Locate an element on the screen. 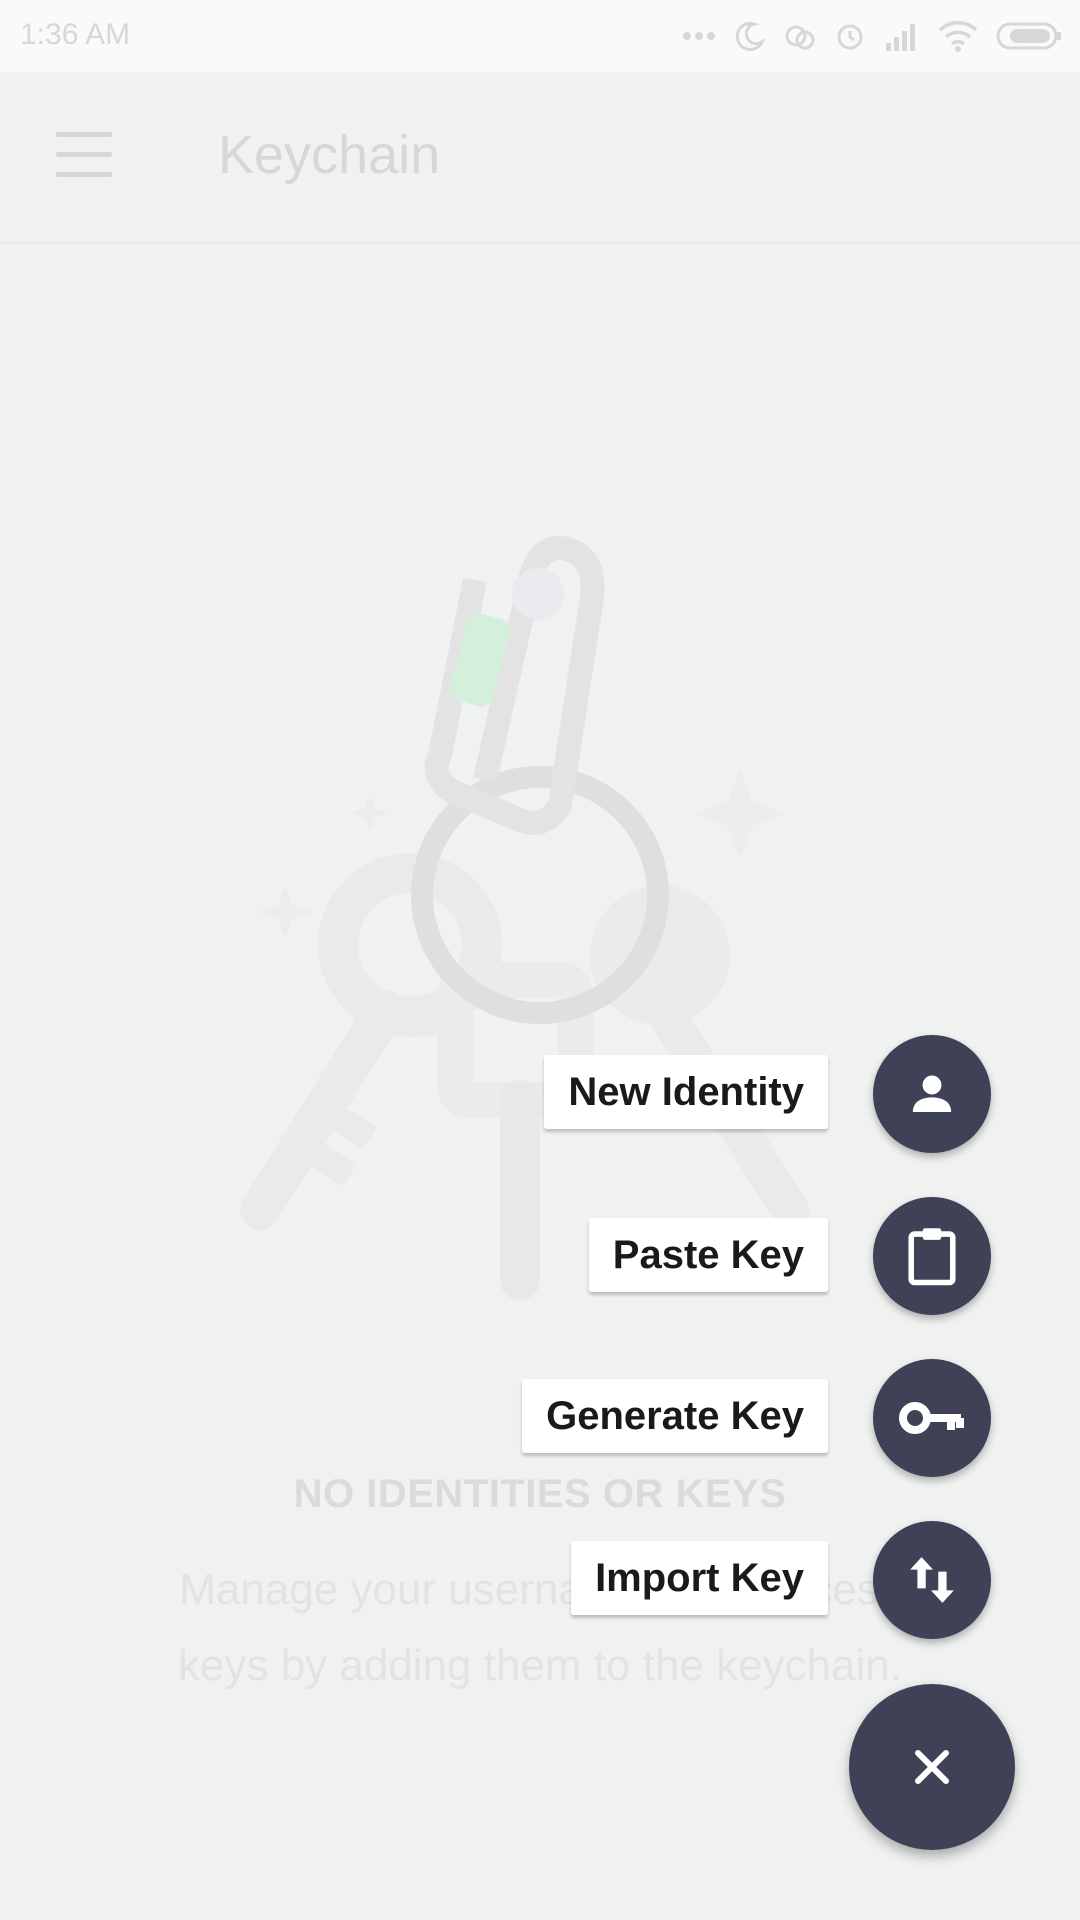  import-export-icon is located at coordinates (932, 1580).